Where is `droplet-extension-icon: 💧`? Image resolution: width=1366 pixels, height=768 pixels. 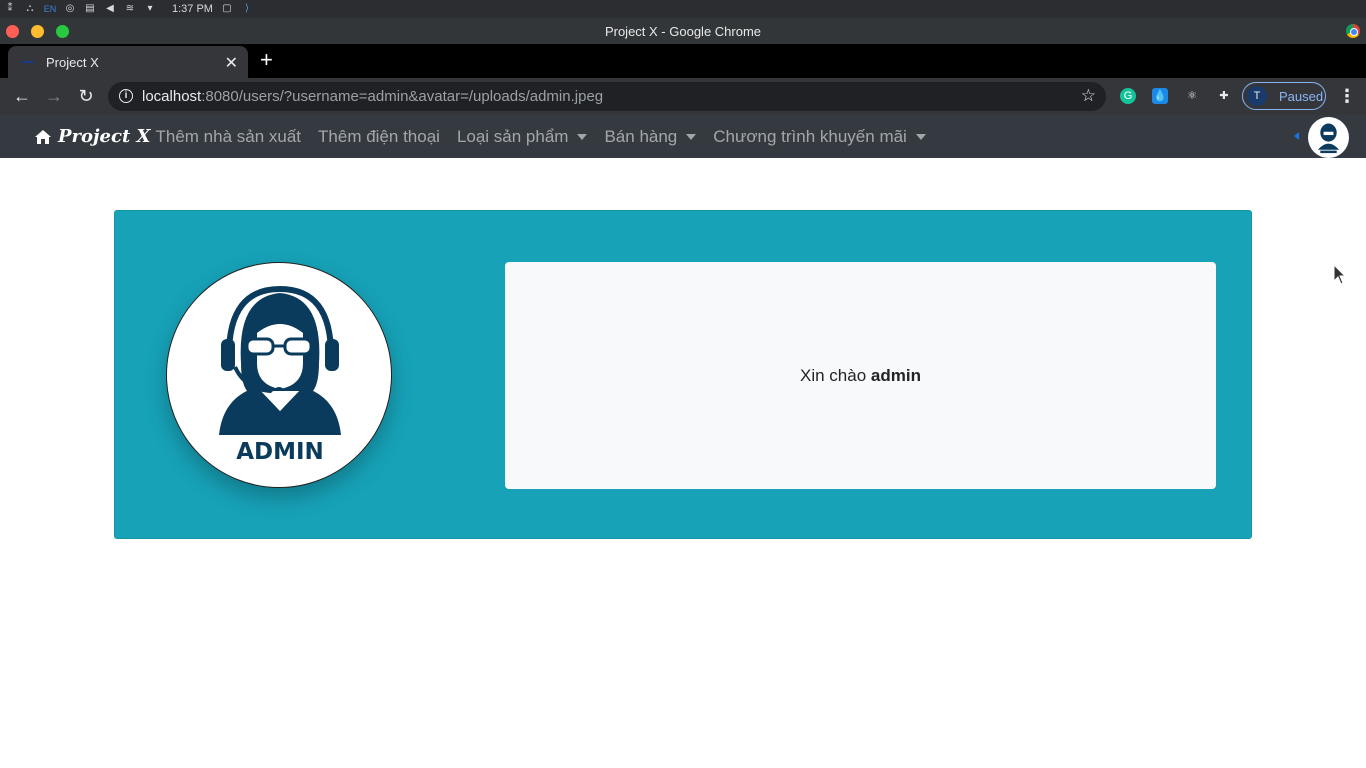 droplet-extension-icon: 💧 is located at coordinates (1160, 96).